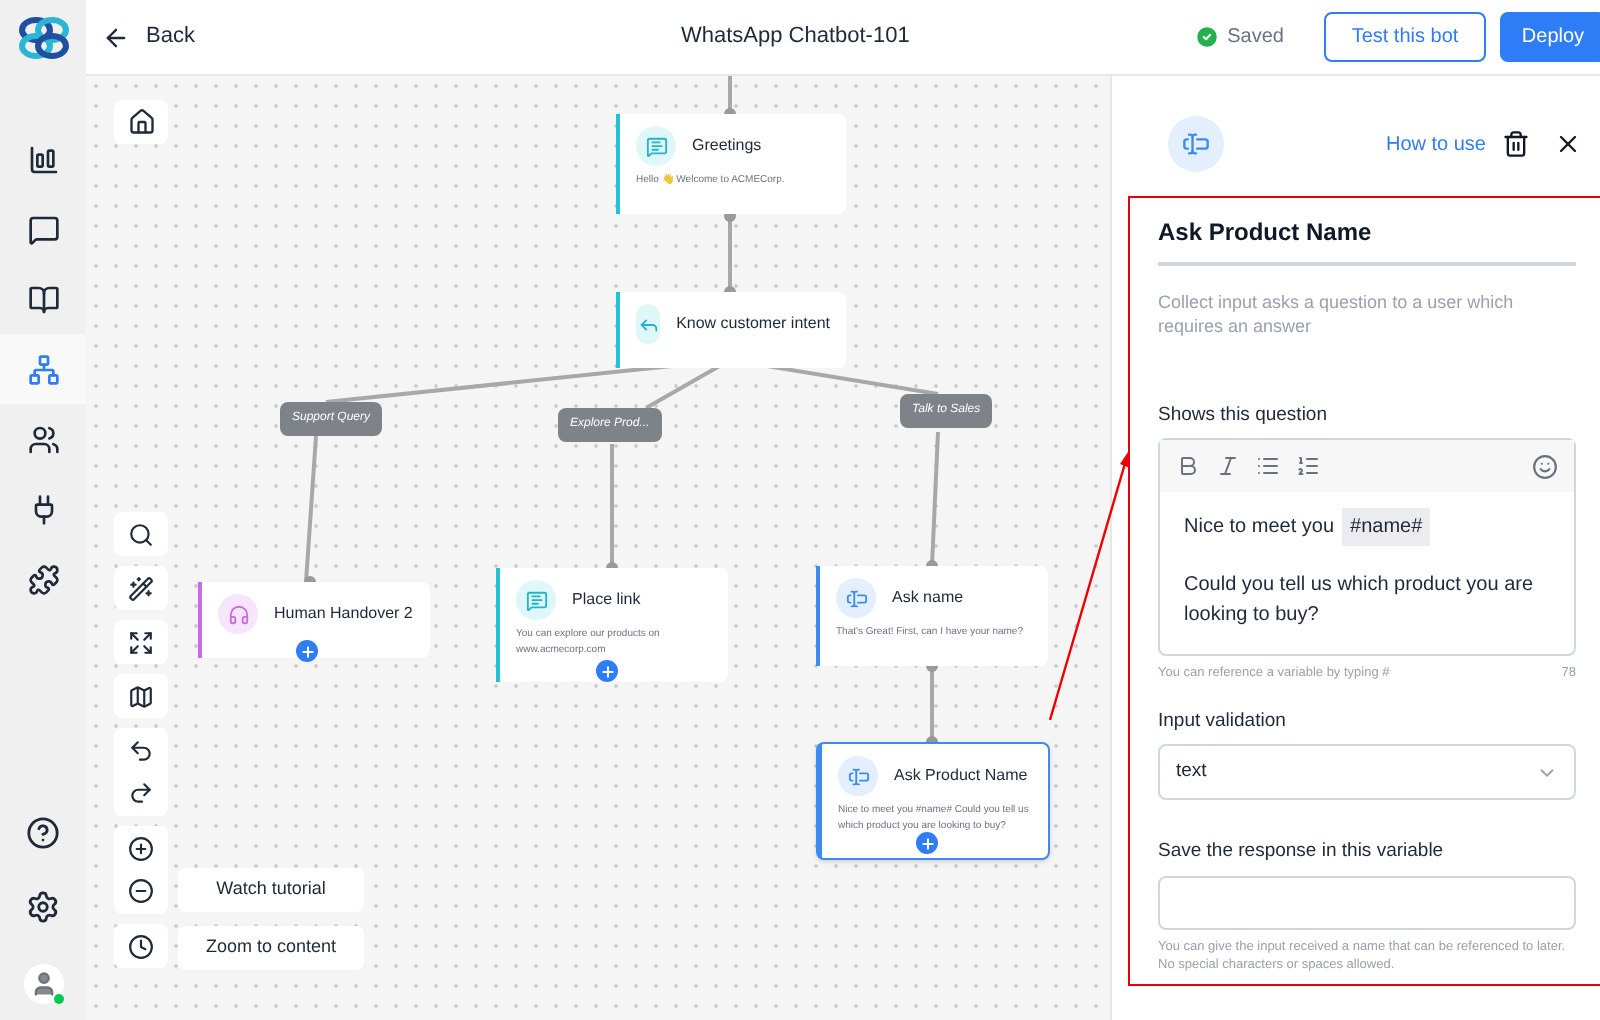  Describe the element at coordinates (343, 614) in the screenshot. I see `node-title: Human Handover 2` at that location.